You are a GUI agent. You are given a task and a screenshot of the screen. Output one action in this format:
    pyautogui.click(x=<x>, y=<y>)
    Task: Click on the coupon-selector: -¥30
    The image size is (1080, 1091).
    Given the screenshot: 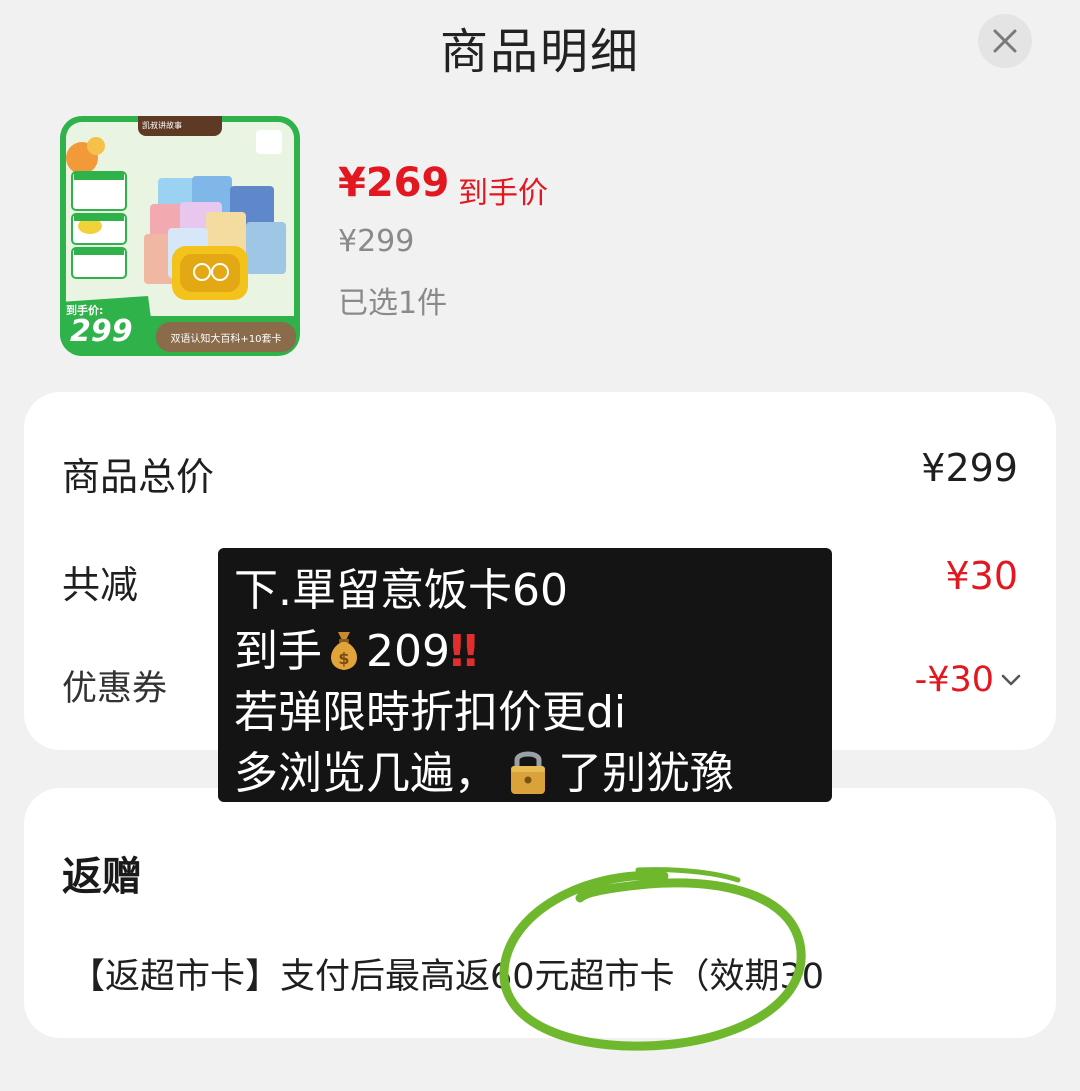 What is the action you would take?
    pyautogui.click(x=968, y=680)
    